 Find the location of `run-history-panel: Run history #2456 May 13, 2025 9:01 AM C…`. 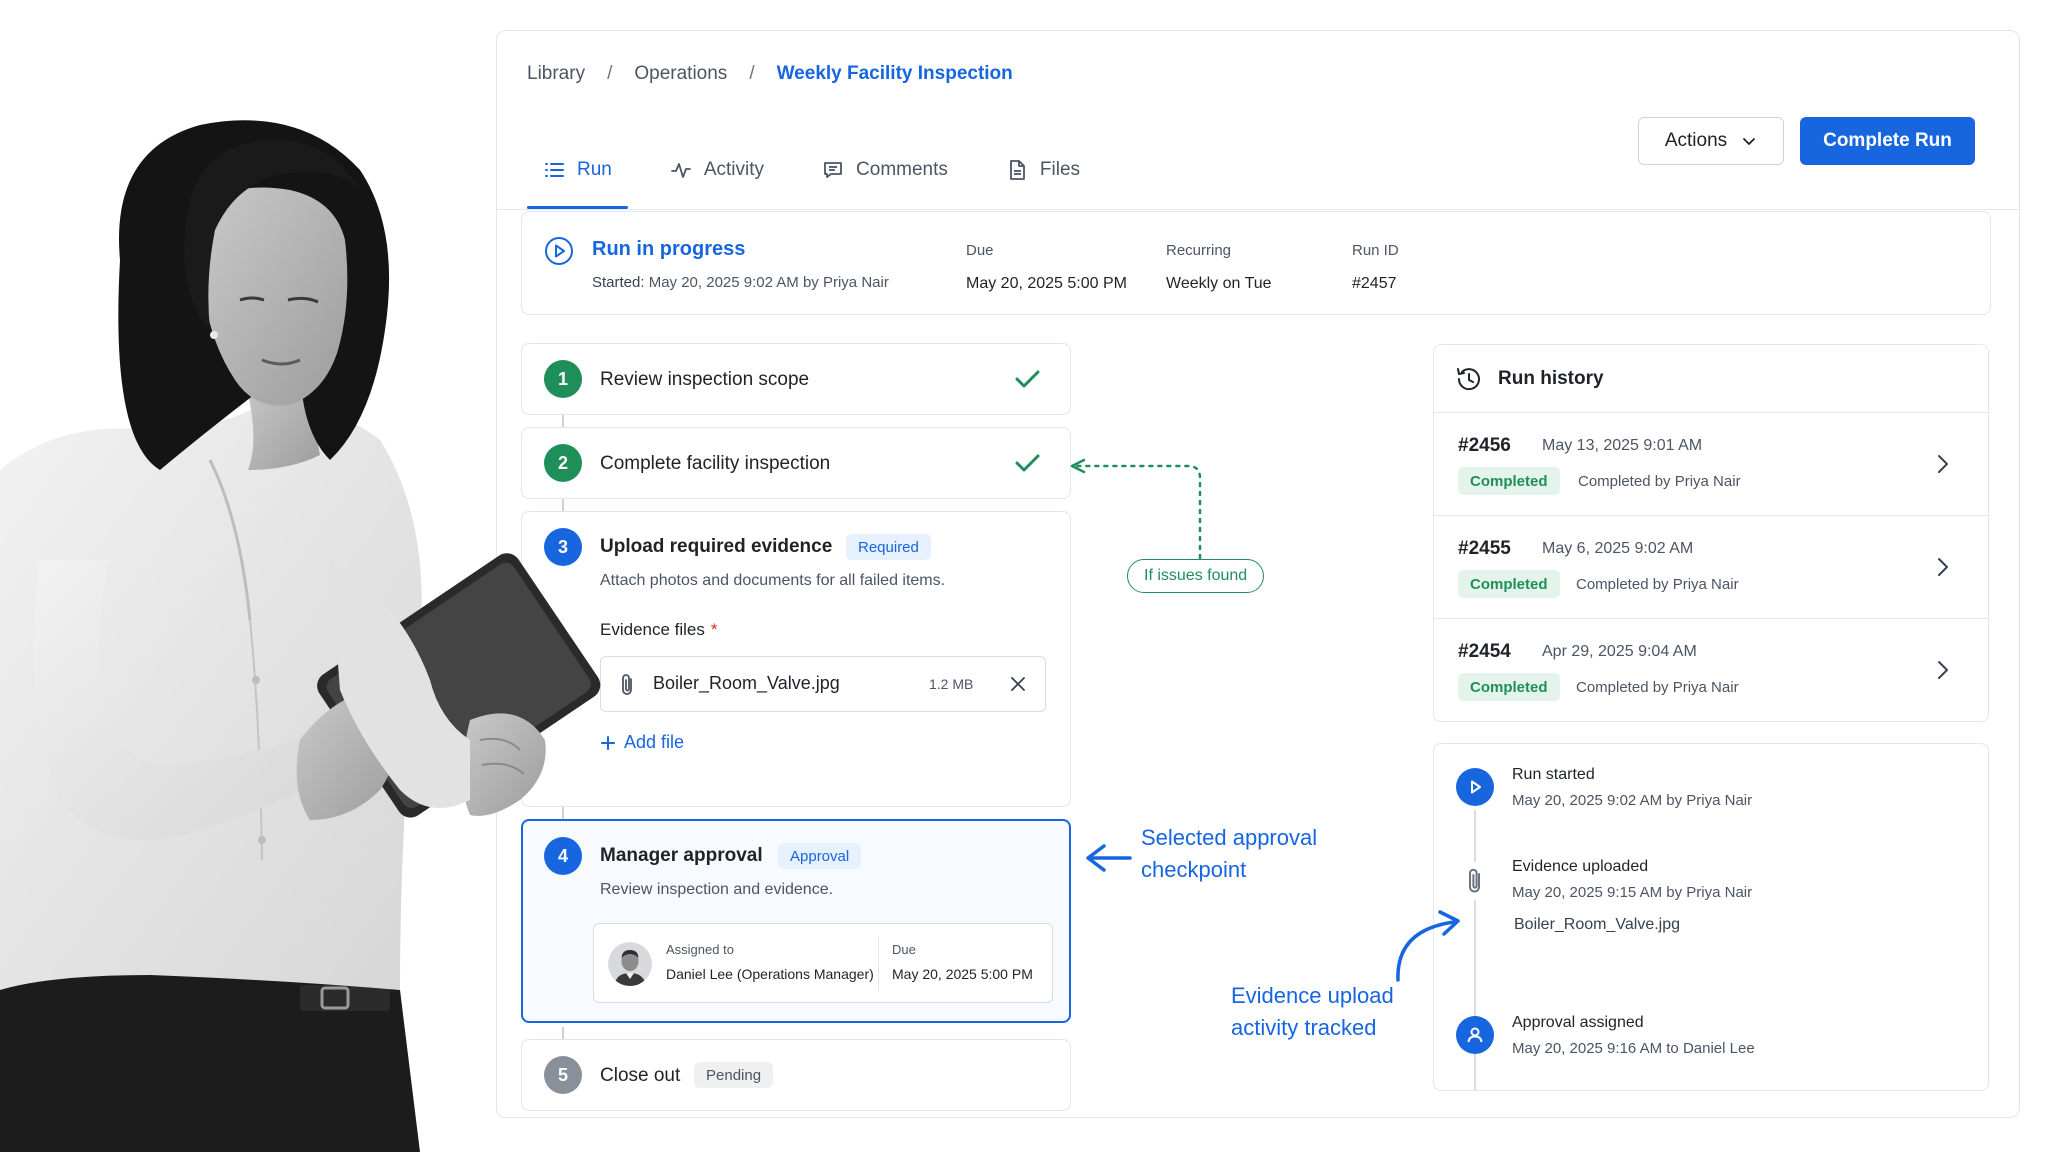

run-history-panel: Run history #2456 May 13, 2025 9:01 AM C… is located at coordinates (1711, 533).